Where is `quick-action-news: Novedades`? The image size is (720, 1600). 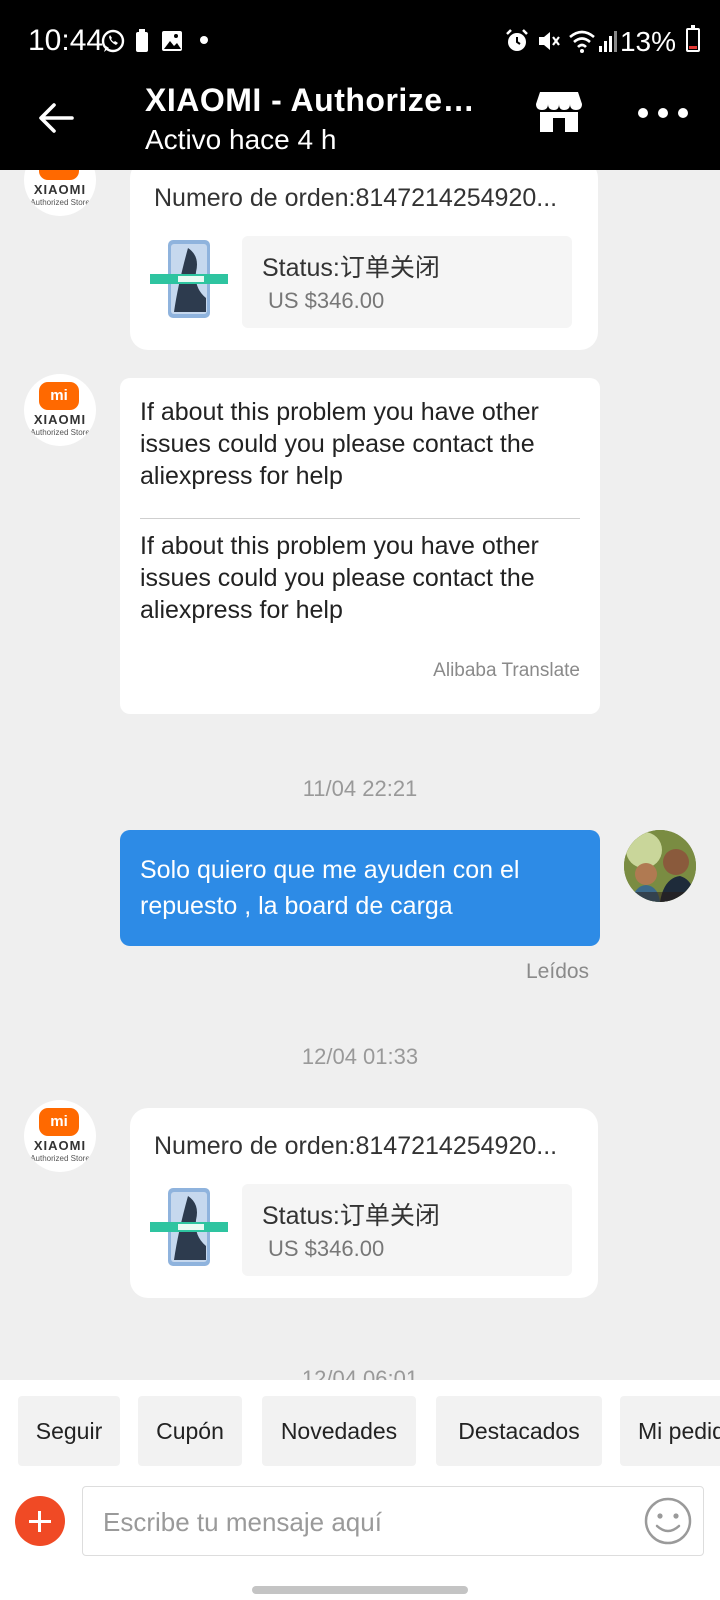
quick-action-news: Novedades is located at coordinates (339, 1431).